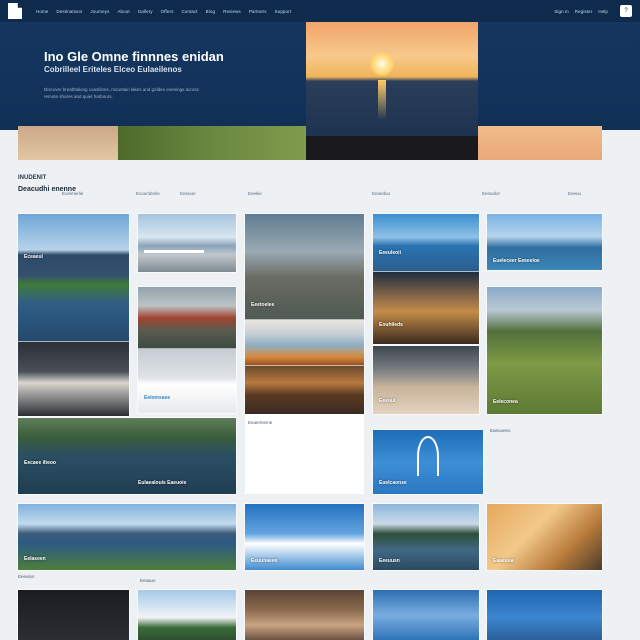 This screenshot has width=640, height=640. What do you see at coordinates (426, 615) in the screenshot?
I see `gallery-card-calm-sea` at bounding box center [426, 615].